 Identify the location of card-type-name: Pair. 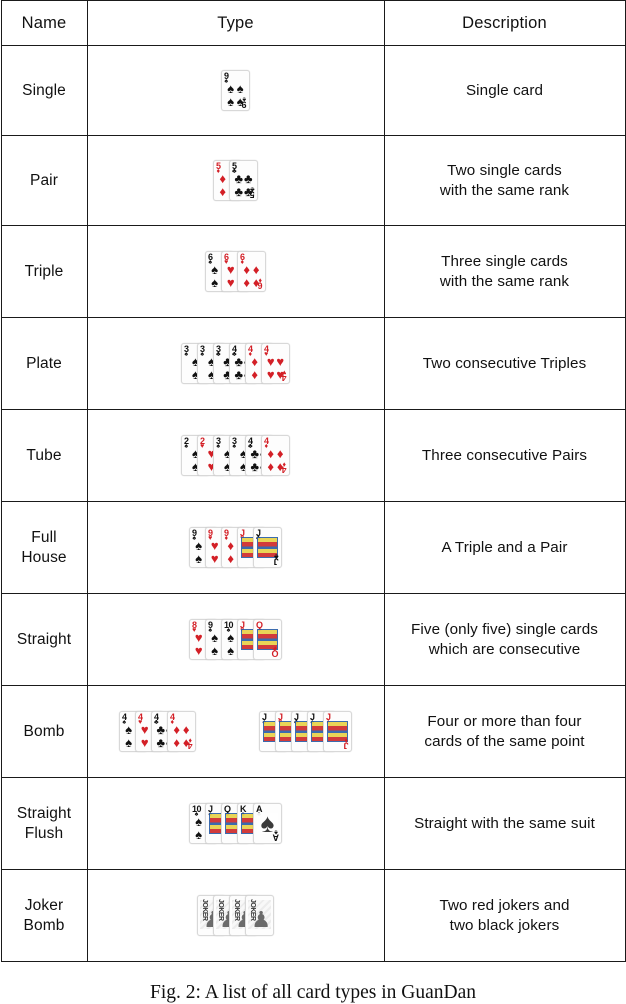
(44, 180).